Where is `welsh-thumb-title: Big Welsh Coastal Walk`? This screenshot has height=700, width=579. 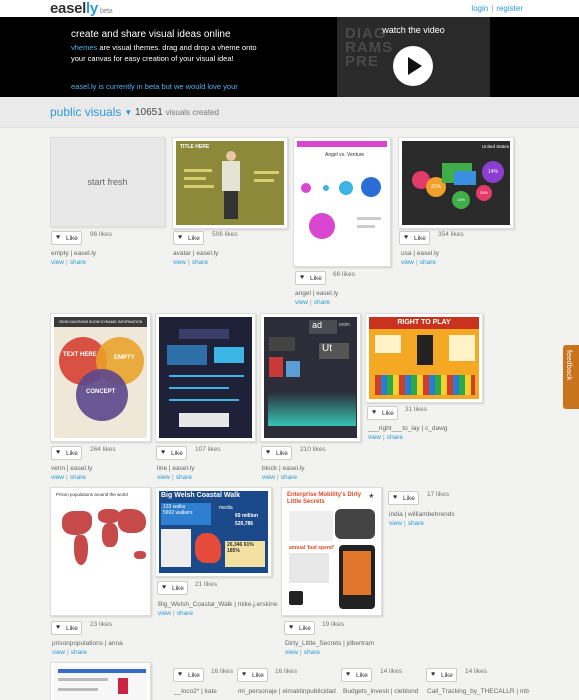 welsh-thumb-title: Big Welsh Coastal Walk is located at coordinates (200, 495).